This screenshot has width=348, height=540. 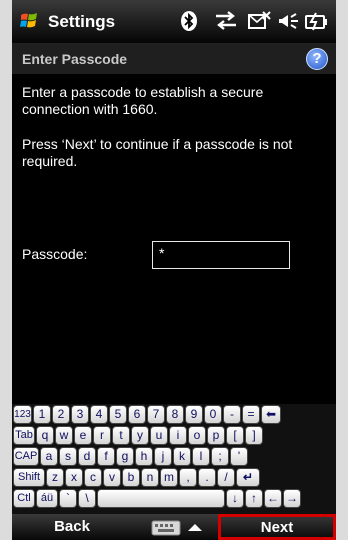 I want to click on key-semicolon: ;, so click(x=220, y=456).